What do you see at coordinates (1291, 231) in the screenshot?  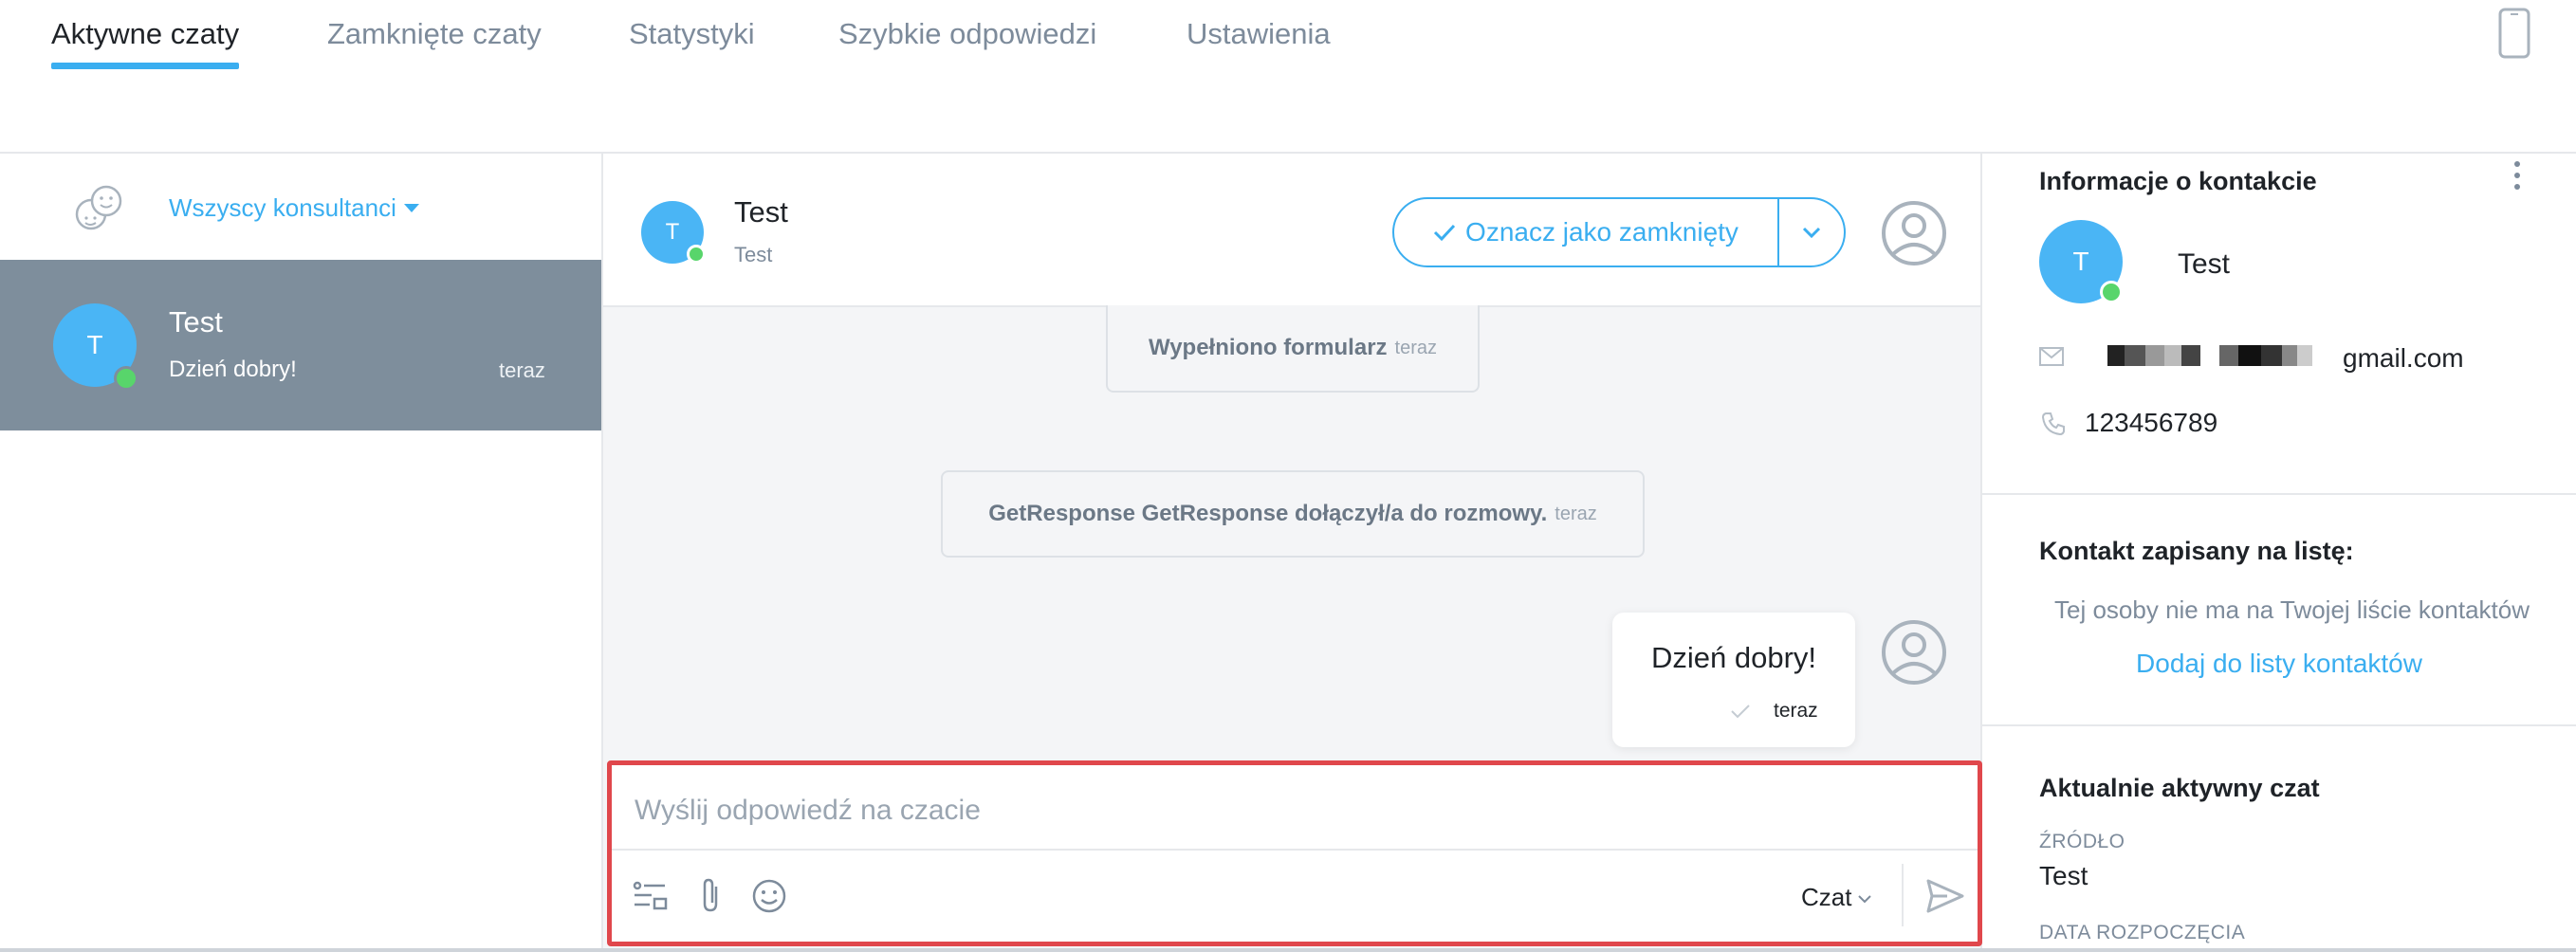 I see `chat-header: T Test Test Oznacz jako zamknięty` at bounding box center [1291, 231].